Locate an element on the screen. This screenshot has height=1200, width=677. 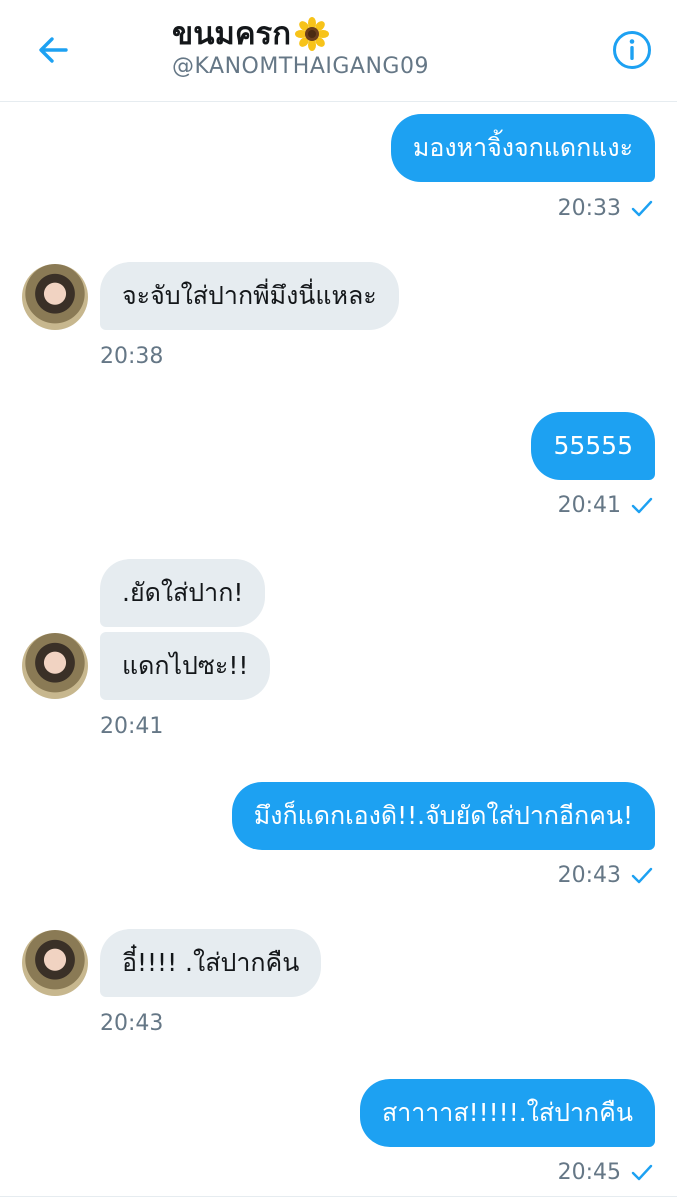
header-title-block: ขนมครก @KANOMTHAIGANG09 is located at coordinates (300, 46).